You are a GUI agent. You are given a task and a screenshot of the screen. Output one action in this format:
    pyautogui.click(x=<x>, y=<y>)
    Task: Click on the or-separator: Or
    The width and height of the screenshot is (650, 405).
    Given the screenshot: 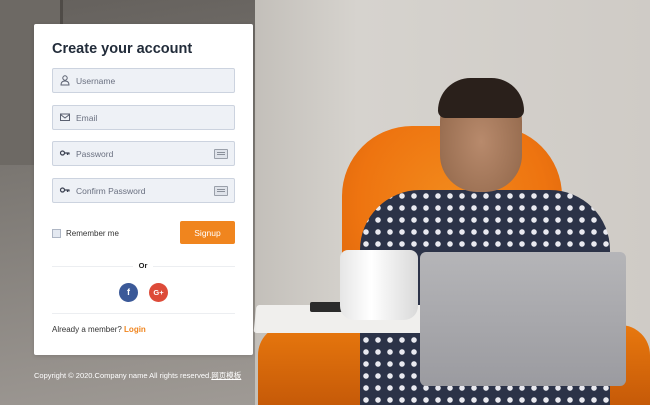 What is the action you would take?
    pyautogui.click(x=143, y=266)
    